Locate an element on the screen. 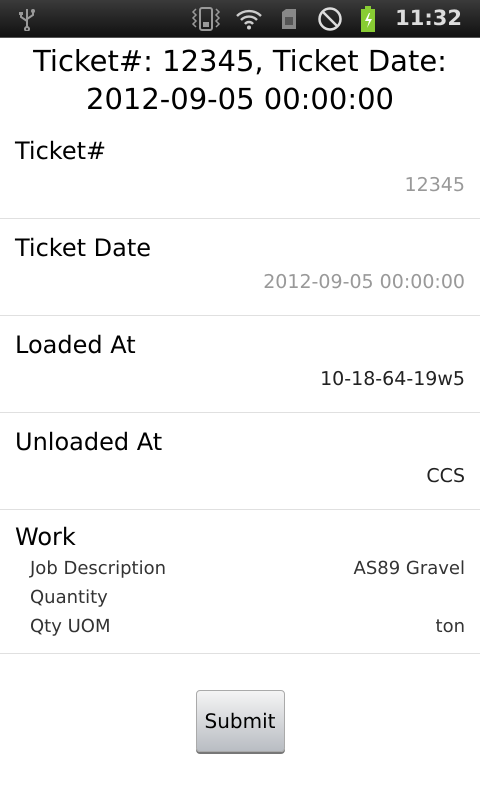  submit-button: Submit is located at coordinates (240, 721).